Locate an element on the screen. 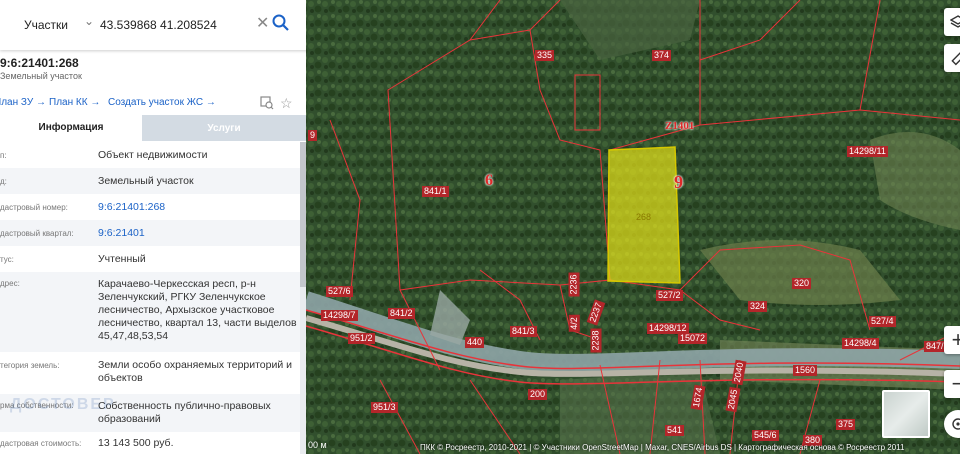 This screenshot has height=454, width=960. row-label: дрес: is located at coordinates (10, 283).